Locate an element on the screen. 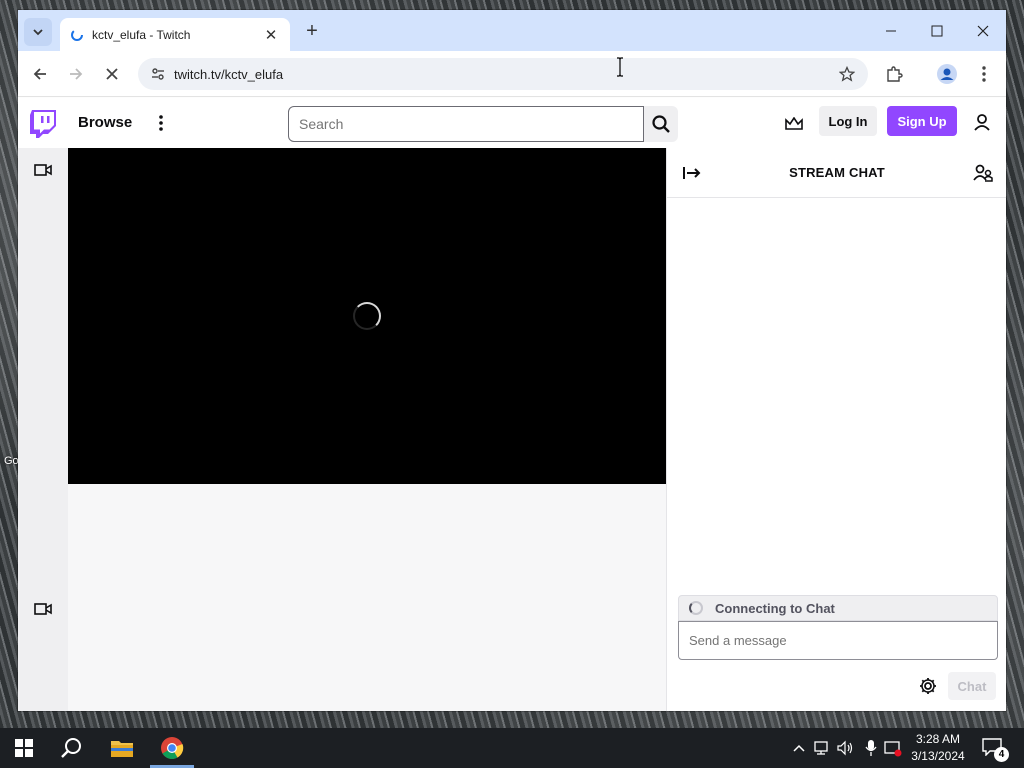  minimize-button is located at coordinates (891, 31).